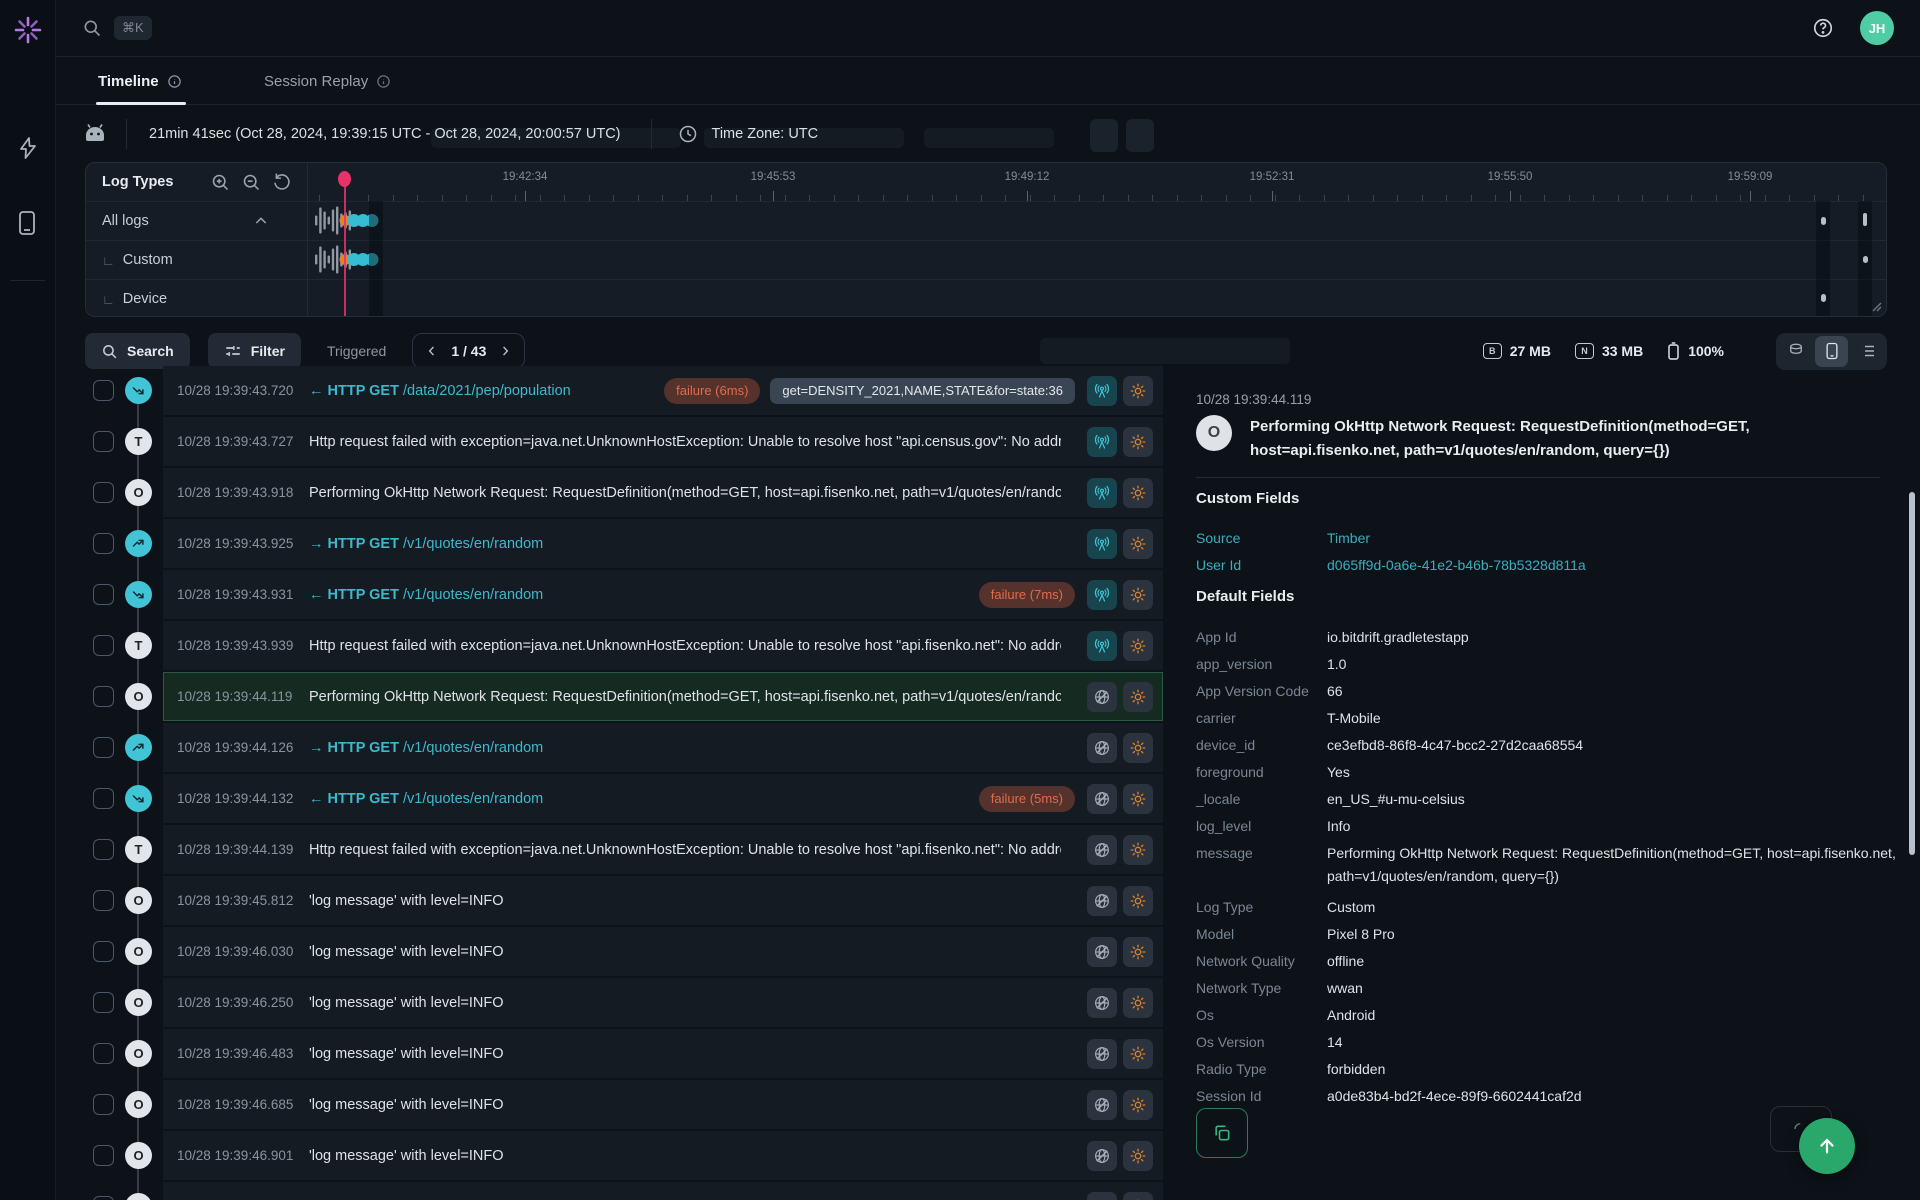 The height and width of the screenshot is (1200, 1920). I want to click on device-view-icon, so click(1831, 351).